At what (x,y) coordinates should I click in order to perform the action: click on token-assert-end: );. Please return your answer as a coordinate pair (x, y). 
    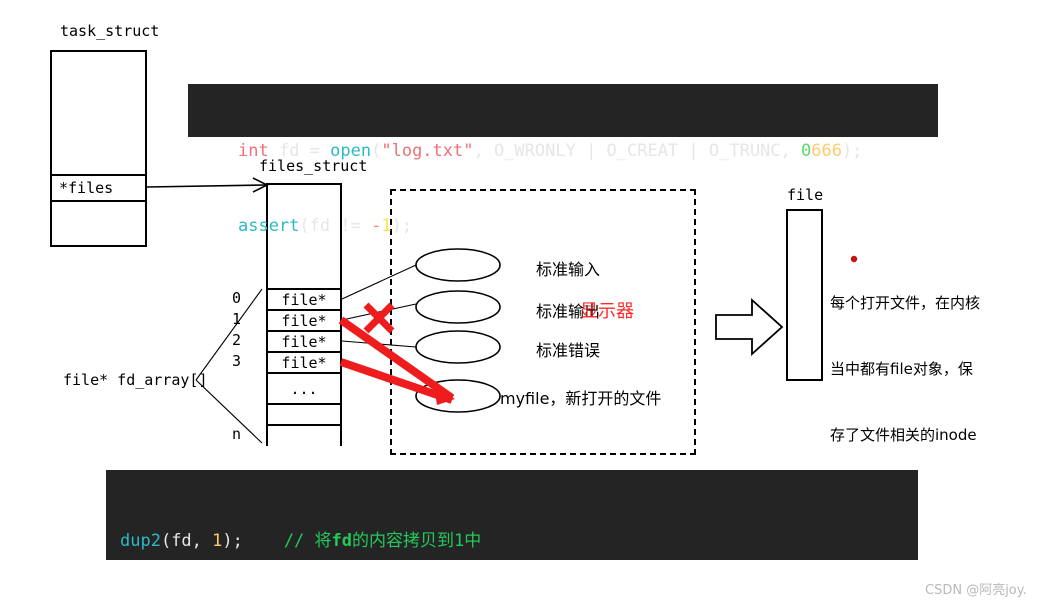
    Looking at the image, I should click on (402, 226).